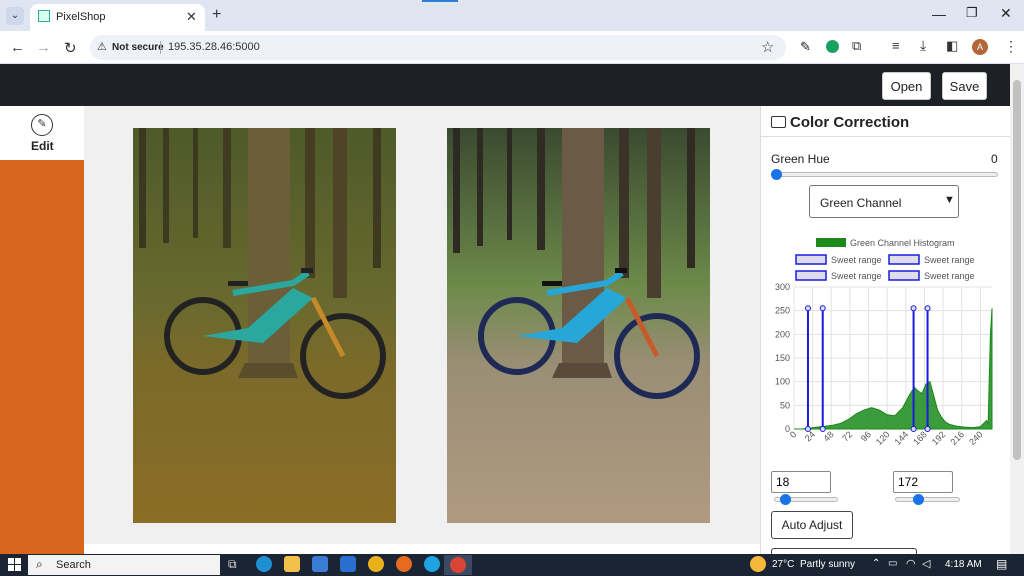 The image size is (1024, 576). Describe the element at coordinates (957, 438) in the screenshot. I see `x-tick-label: 216` at that location.